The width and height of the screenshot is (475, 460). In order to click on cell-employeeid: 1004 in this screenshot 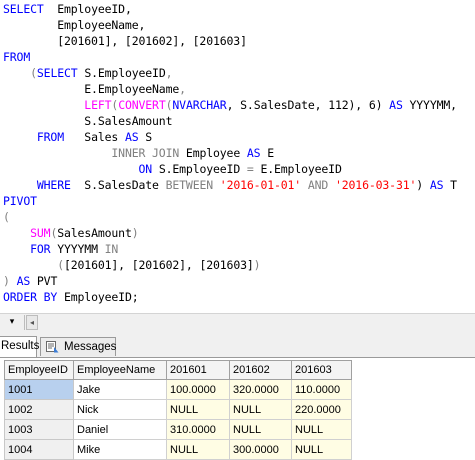, I will do `click(39, 449)`.